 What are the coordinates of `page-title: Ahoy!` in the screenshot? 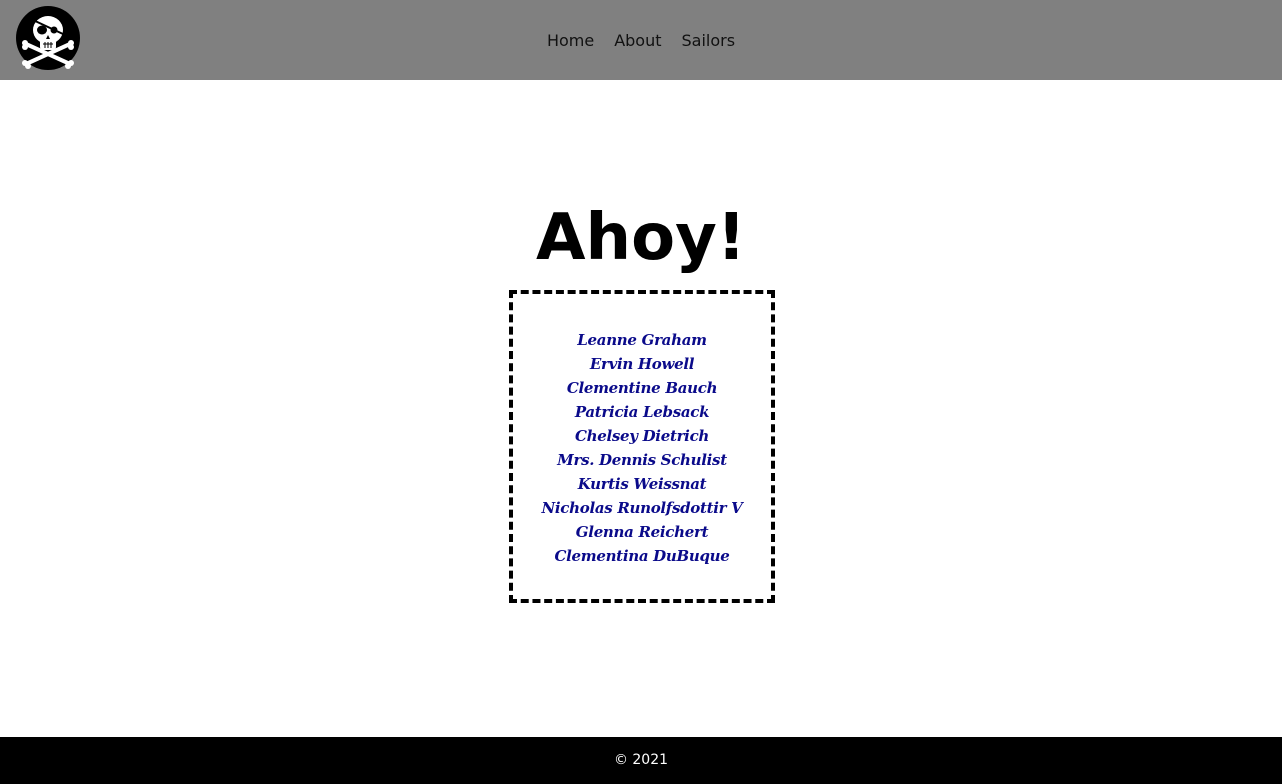 It's located at (641, 238).